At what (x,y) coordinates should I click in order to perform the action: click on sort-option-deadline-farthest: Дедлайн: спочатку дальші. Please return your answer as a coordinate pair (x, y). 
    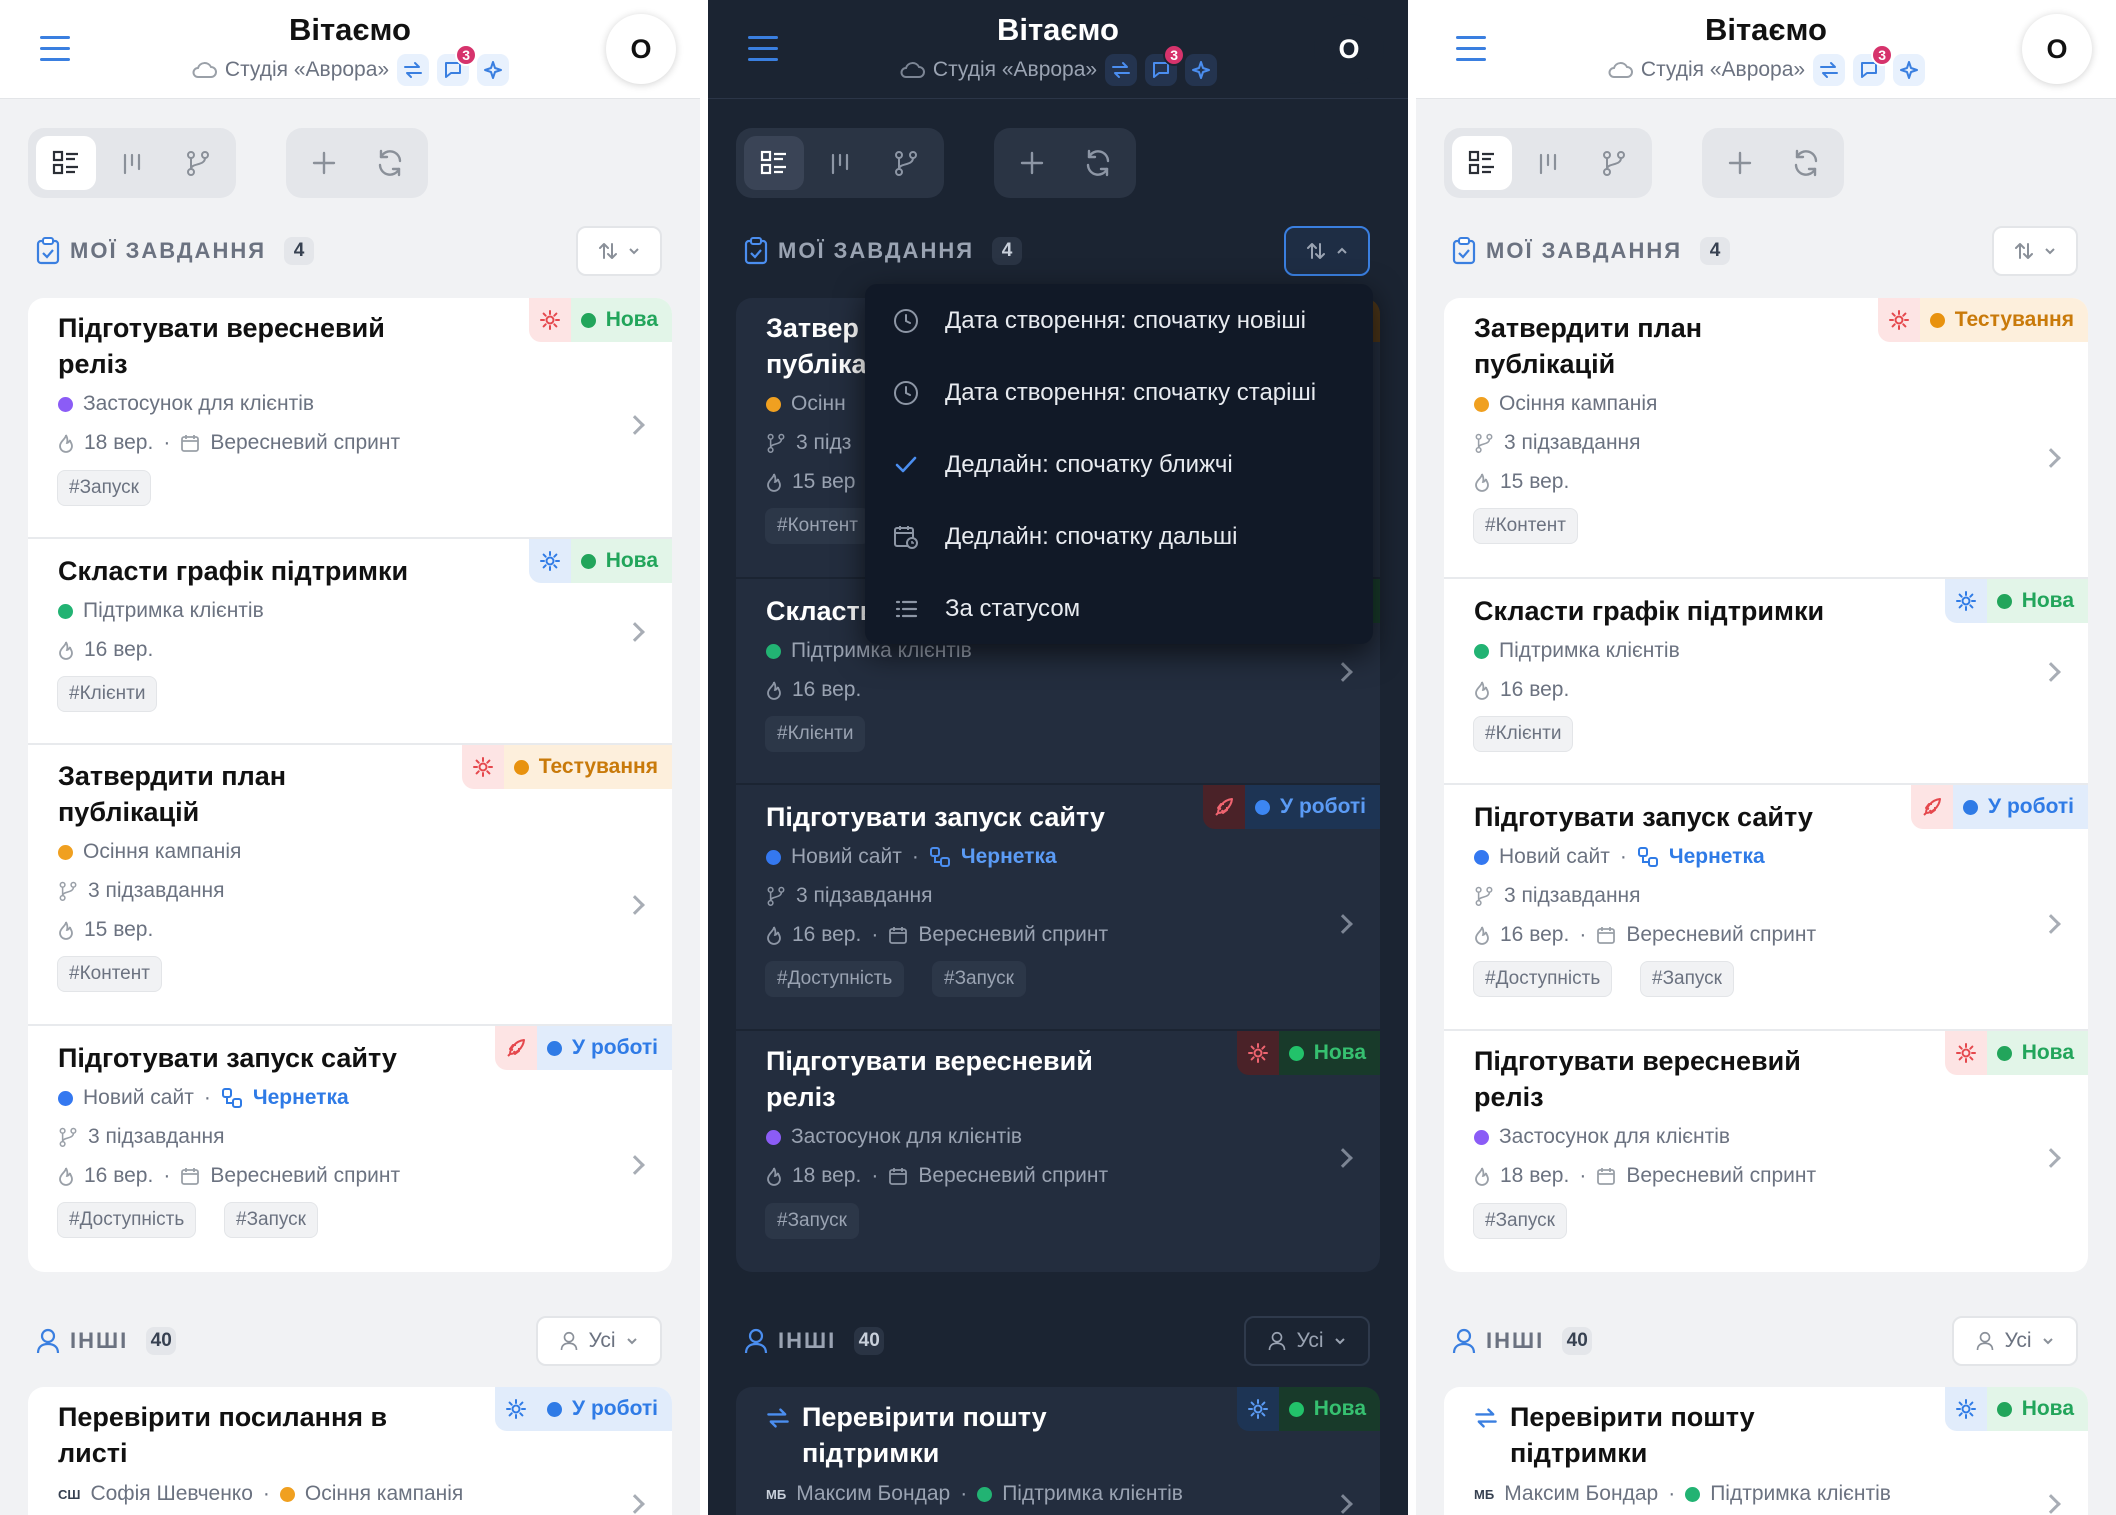
    Looking at the image, I should click on (1064, 537).